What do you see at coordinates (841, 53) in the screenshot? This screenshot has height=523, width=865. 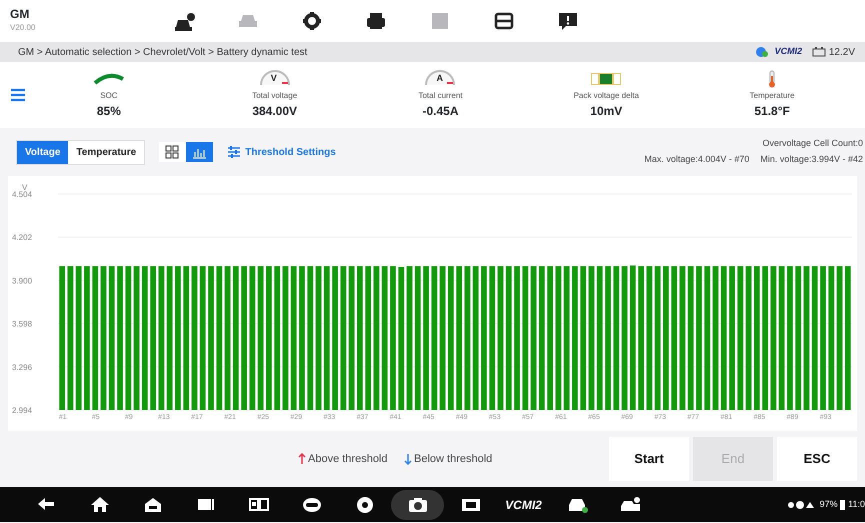 I see `voltage-label: 12.2V` at bounding box center [841, 53].